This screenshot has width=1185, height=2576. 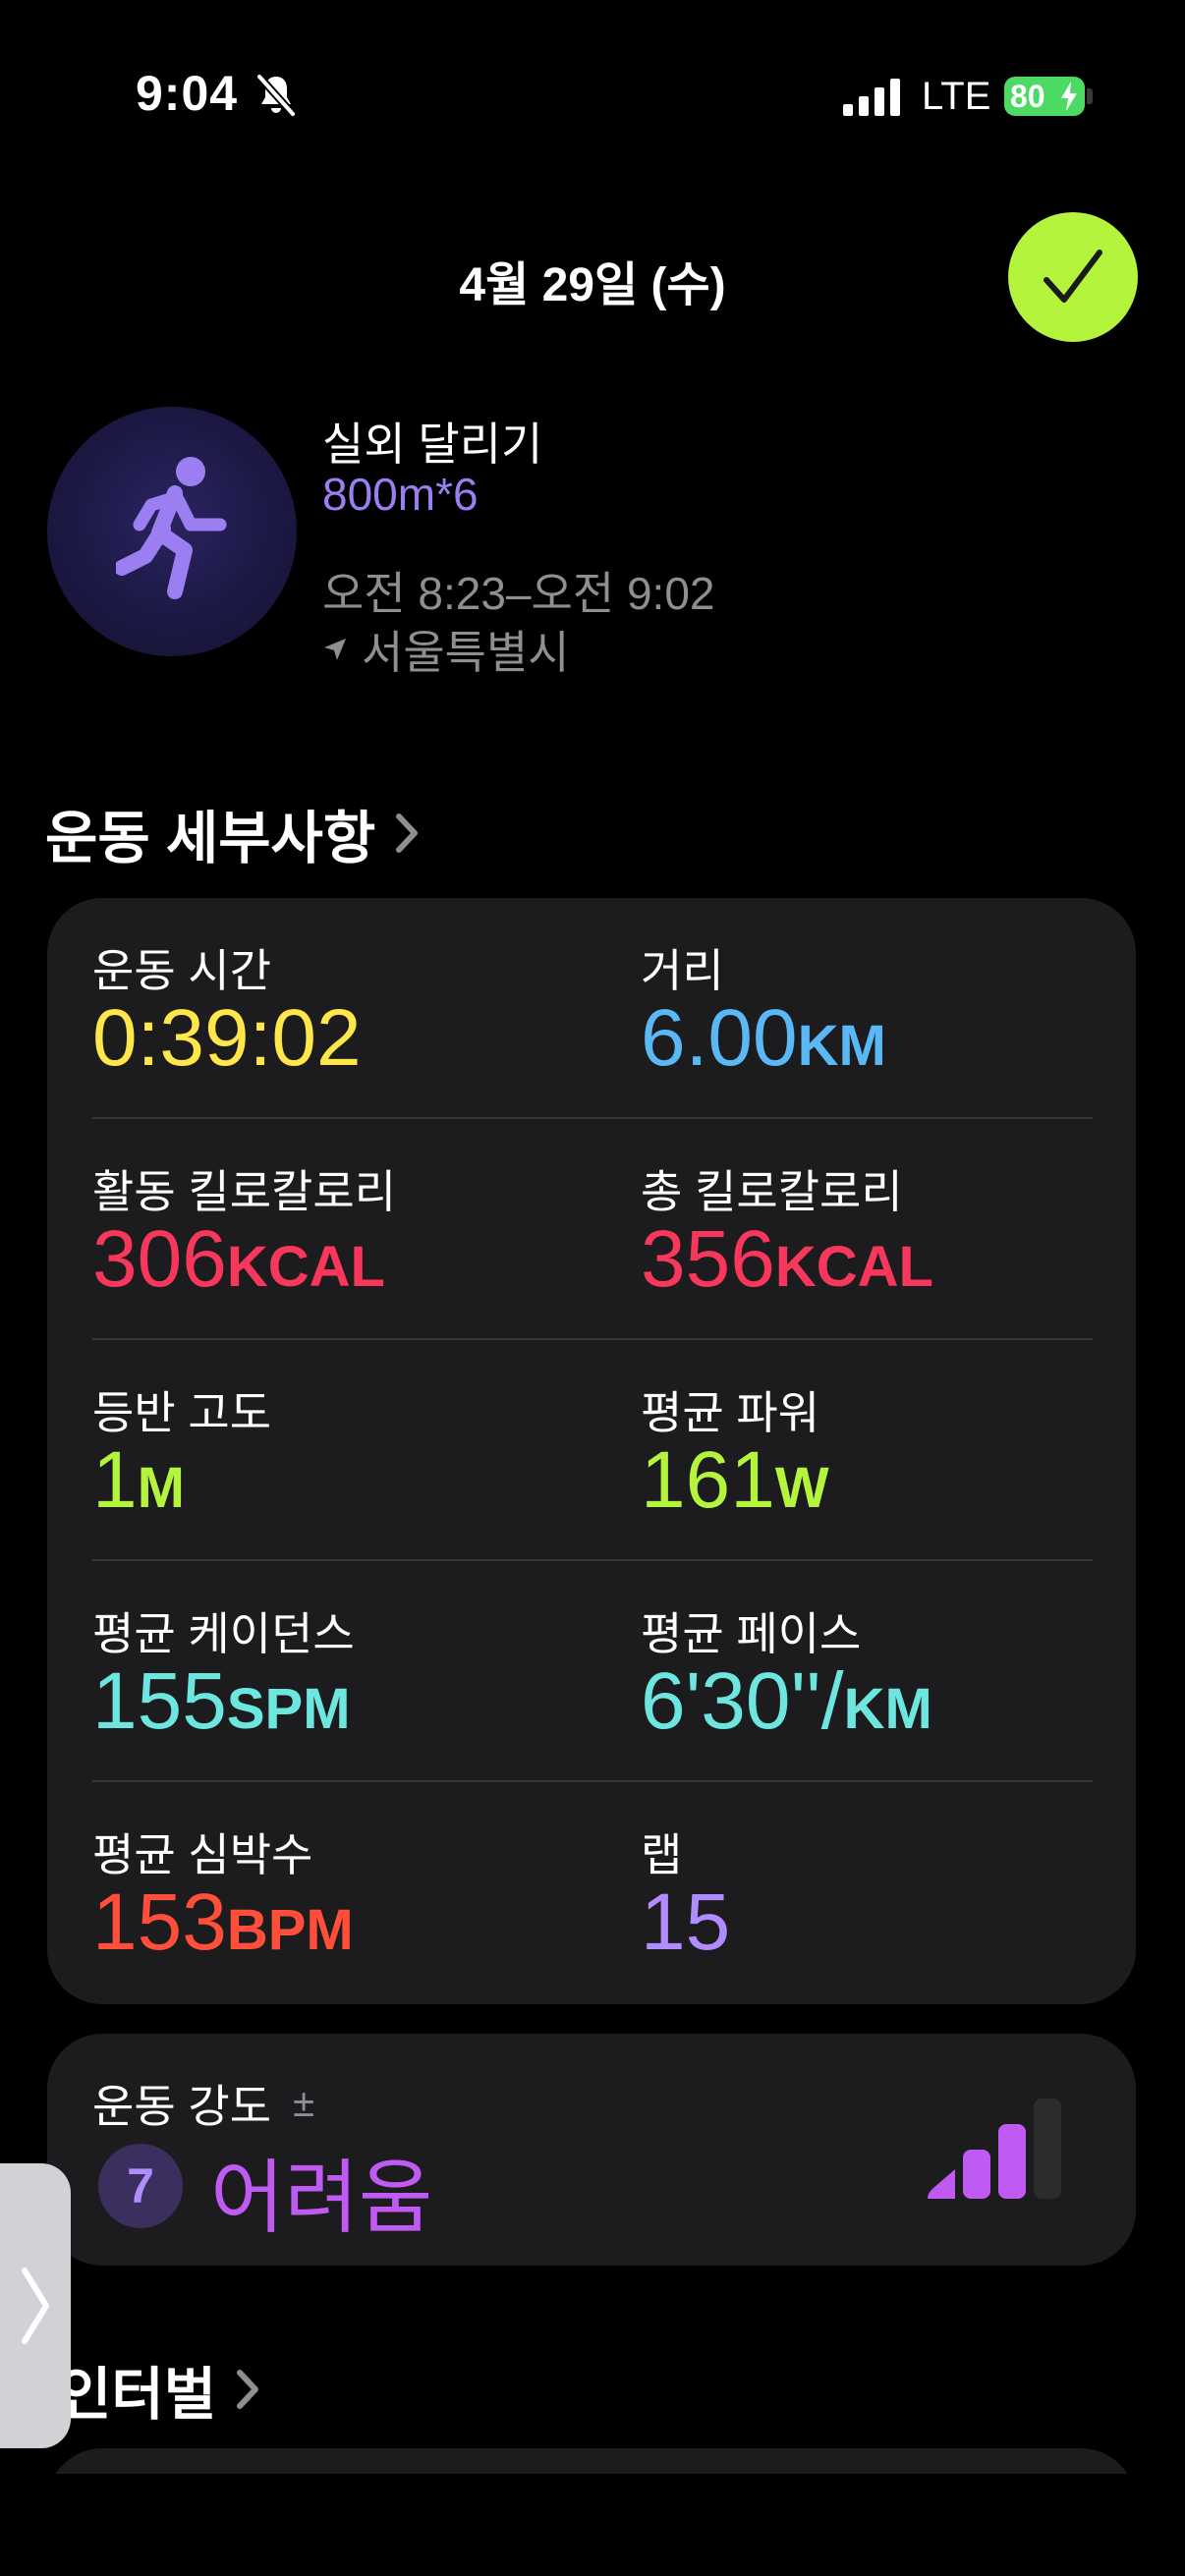 I want to click on intervals-section-header: 인터벌, so click(x=160, y=2389).